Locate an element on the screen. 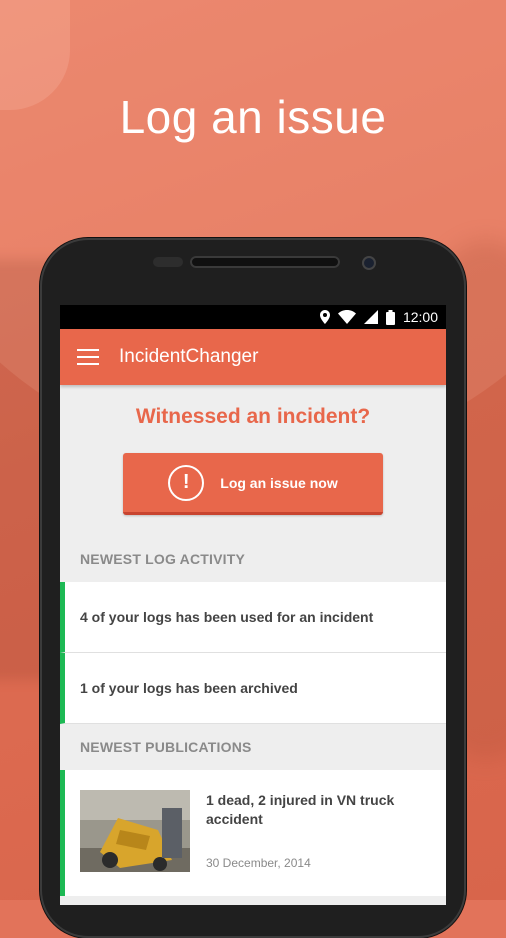  app-title: IncidentChanger is located at coordinates (189, 356).